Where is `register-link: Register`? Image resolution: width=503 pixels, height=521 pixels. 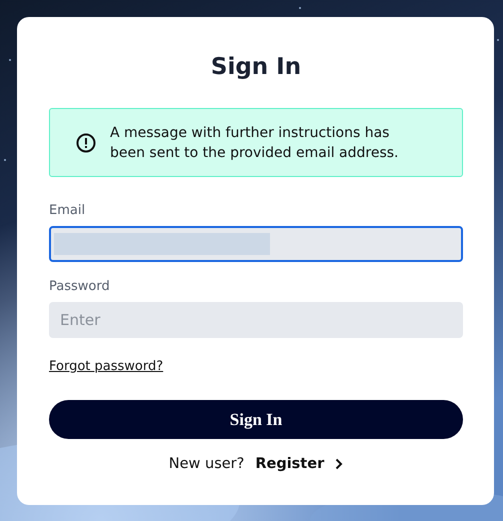 register-link: Register is located at coordinates (289, 464).